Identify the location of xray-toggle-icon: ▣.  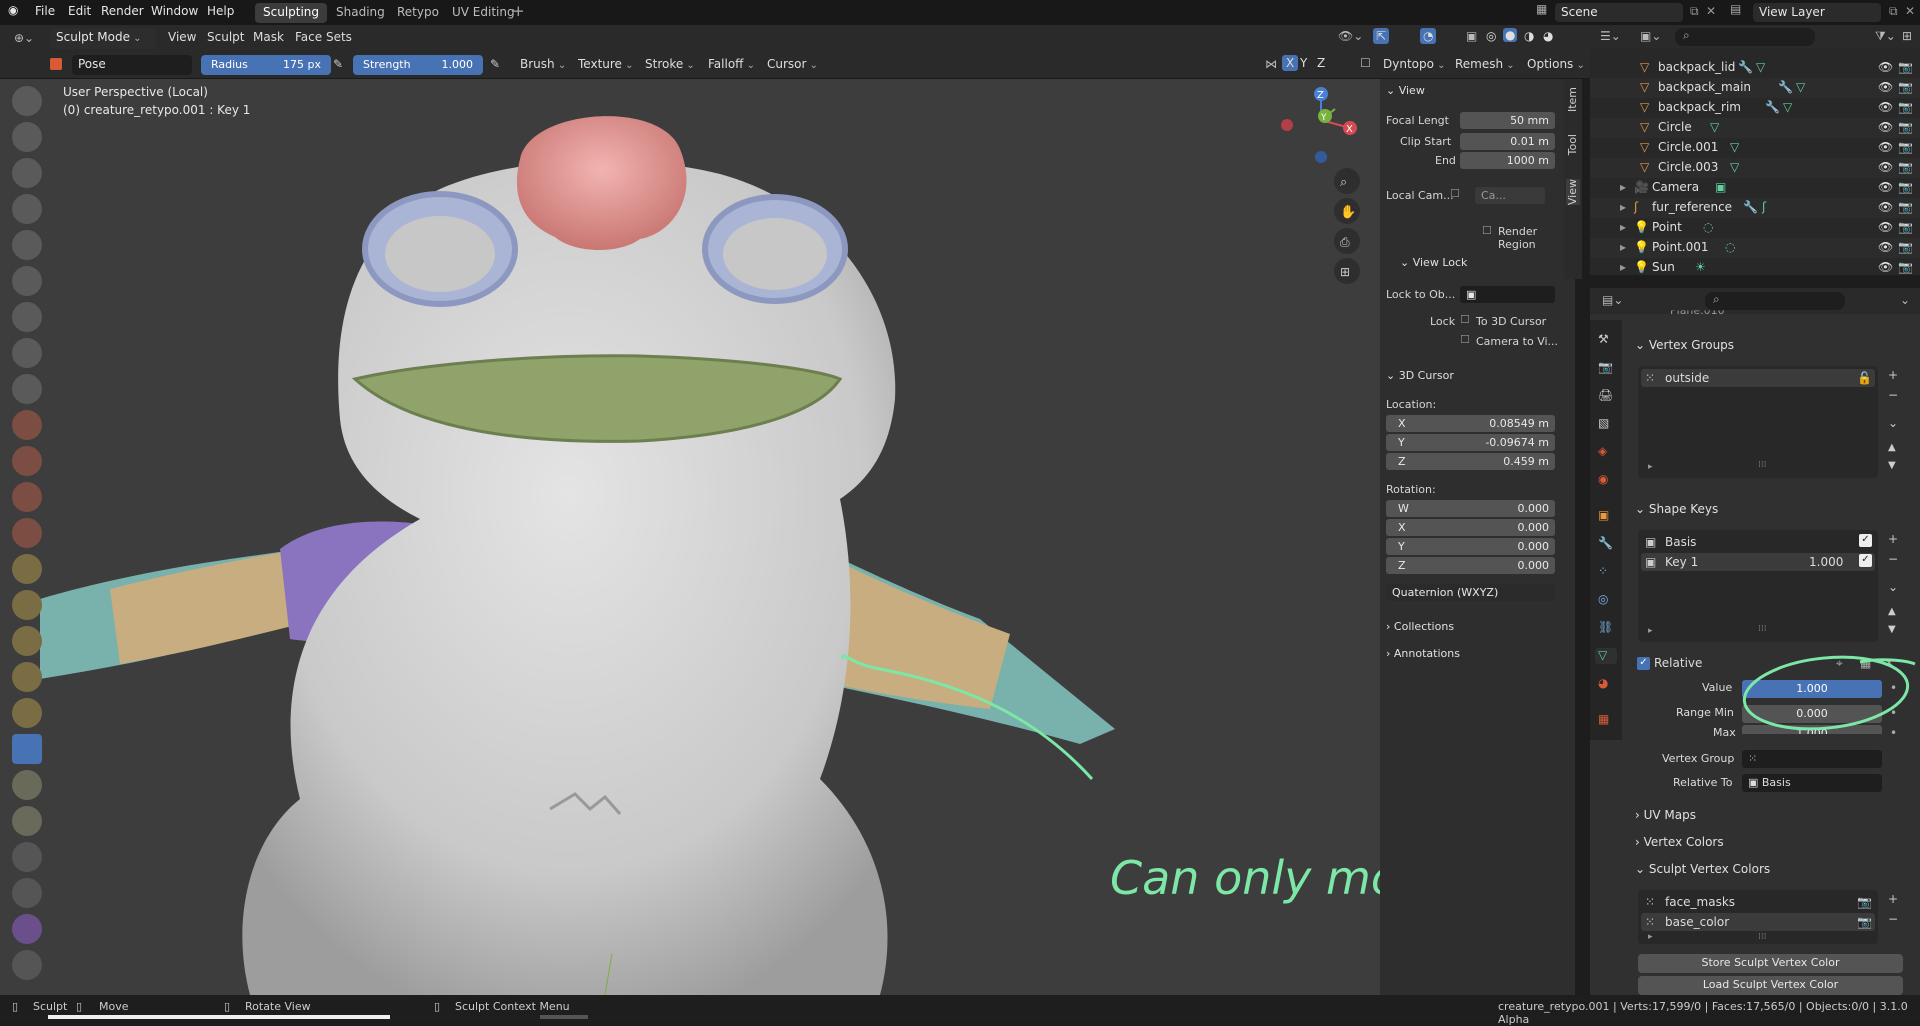
(1471, 36).